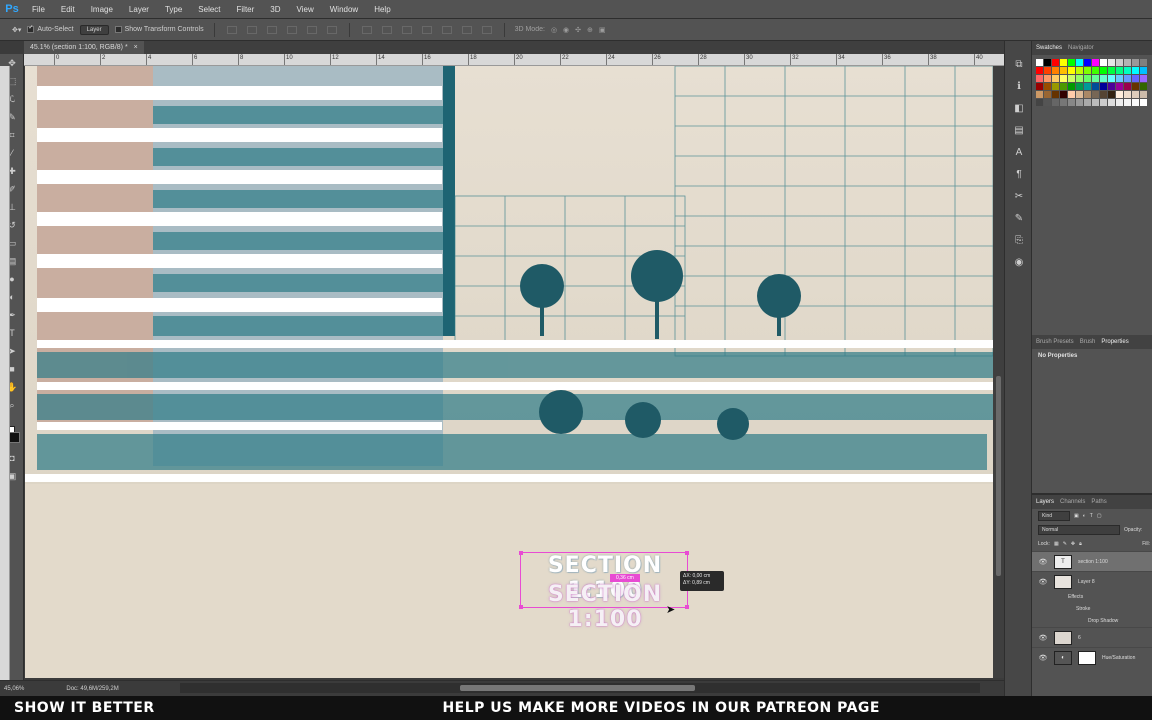 This screenshot has height=720, width=1152. Describe the element at coordinates (1019, 130) in the screenshot. I see `layer-comps-icon: ▤` at that location.